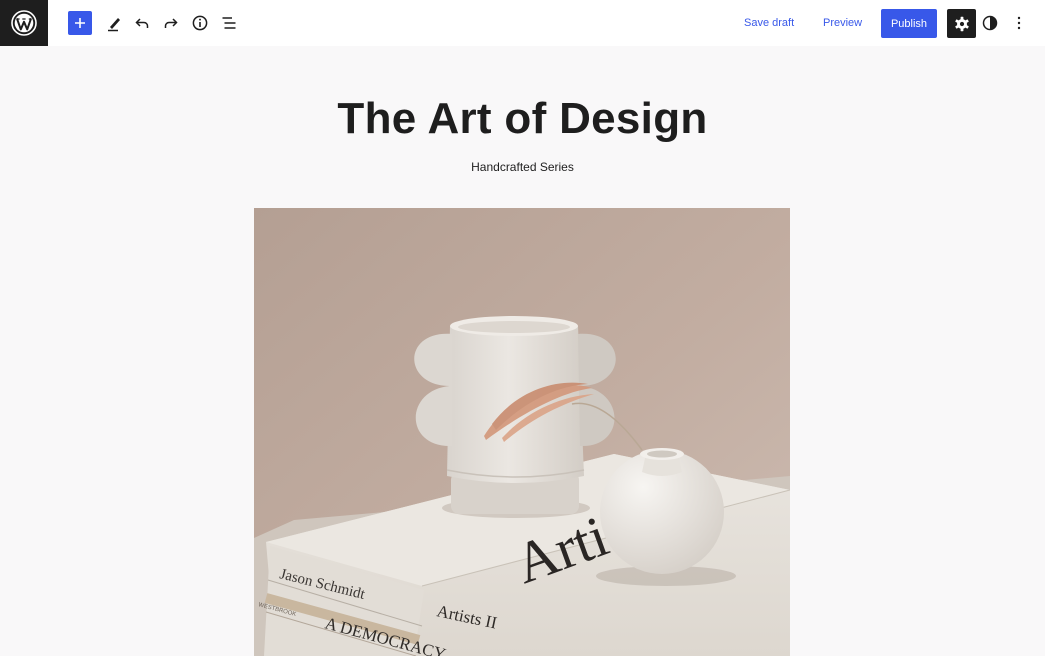 Image resolution: width=1045 pixels, height=656 pixels. Describe the element at coordinates (842, 23) in the screenshot. I see `preview-button: Preview` at that location.